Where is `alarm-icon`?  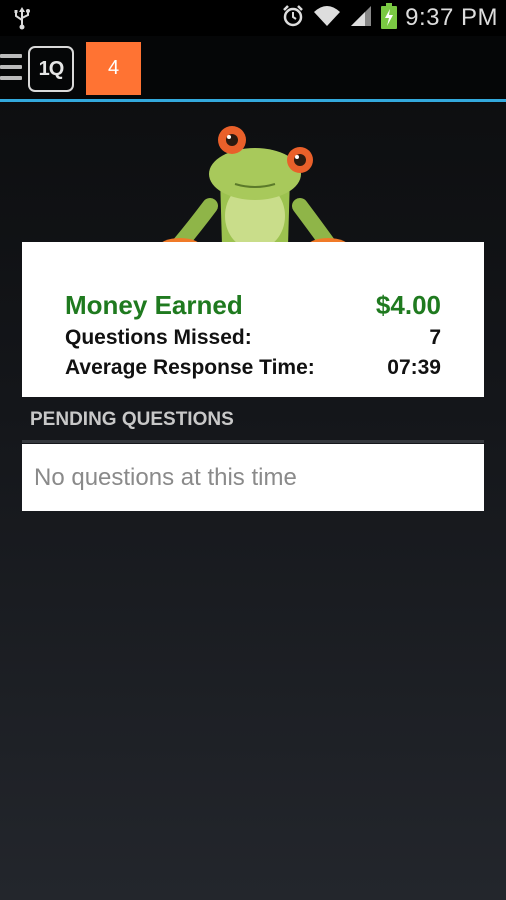 alarm-icon is located at coordinates (293, 18).